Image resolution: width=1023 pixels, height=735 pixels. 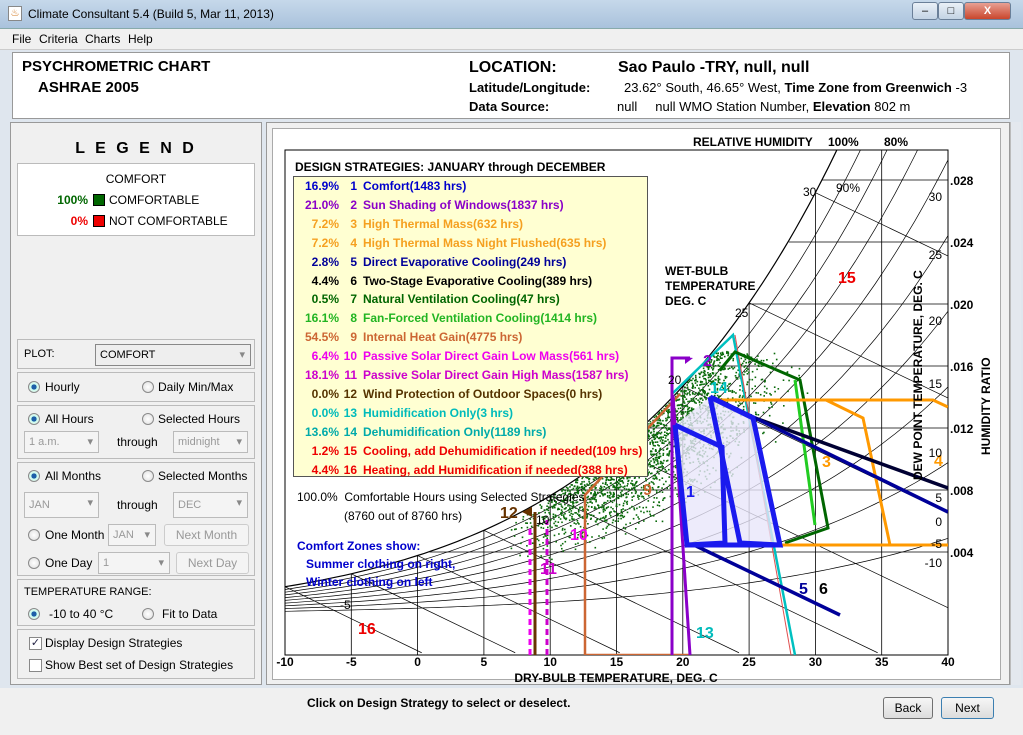 I want to click on strategy-item-3: 7.2% 3 High Thermal Mass(632 hrs), so click(x=471, y=226).